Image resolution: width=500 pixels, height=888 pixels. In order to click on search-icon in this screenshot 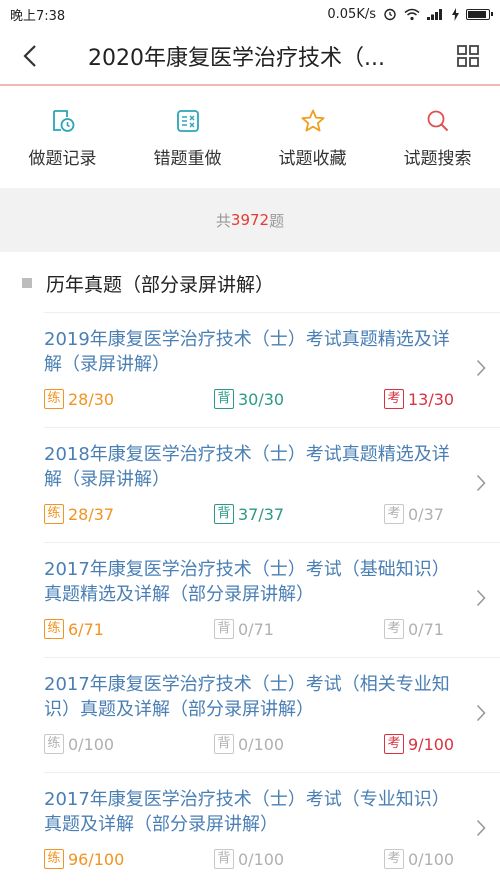, I will do `click(437, 121)`.